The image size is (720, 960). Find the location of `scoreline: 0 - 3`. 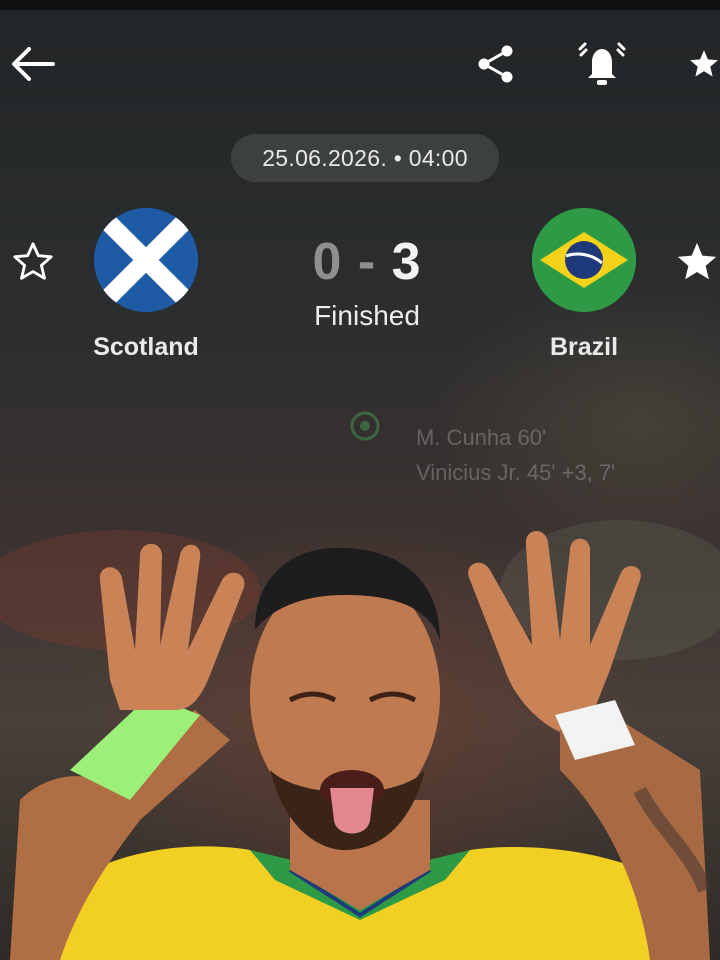

scoreline: 0 - 3 is located at coordinates (367, 262).